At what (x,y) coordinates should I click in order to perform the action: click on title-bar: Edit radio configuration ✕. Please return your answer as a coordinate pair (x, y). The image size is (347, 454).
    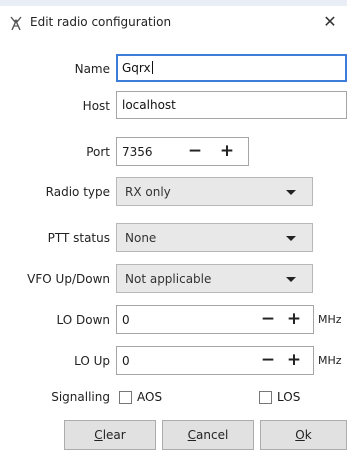
    Looking at the image, I should click on (173, 22).